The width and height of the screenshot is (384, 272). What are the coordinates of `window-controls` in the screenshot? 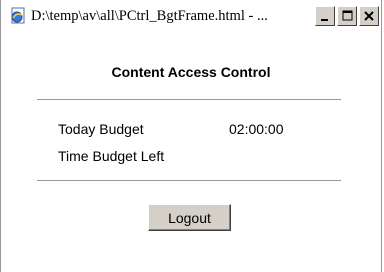 It's located at (347, 17).